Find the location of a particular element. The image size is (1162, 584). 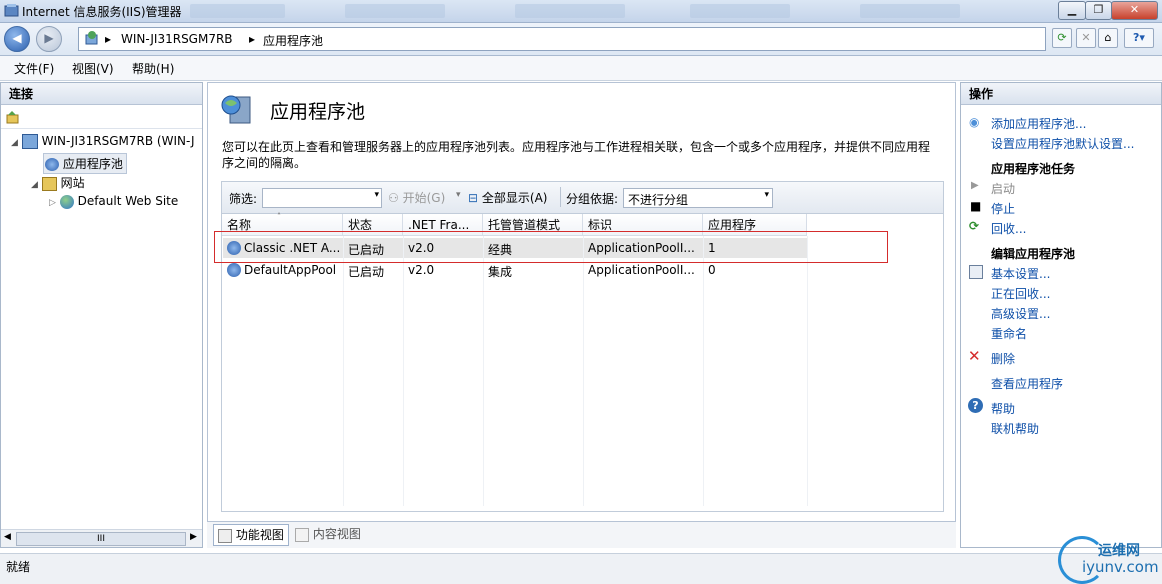

start-link: 启动 is located at coordinates (1003, 188).